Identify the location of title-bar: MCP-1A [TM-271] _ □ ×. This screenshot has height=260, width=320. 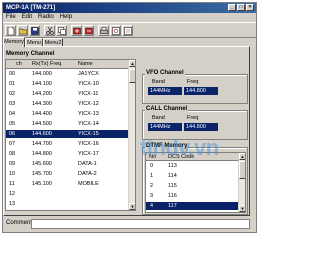
(129, 8).